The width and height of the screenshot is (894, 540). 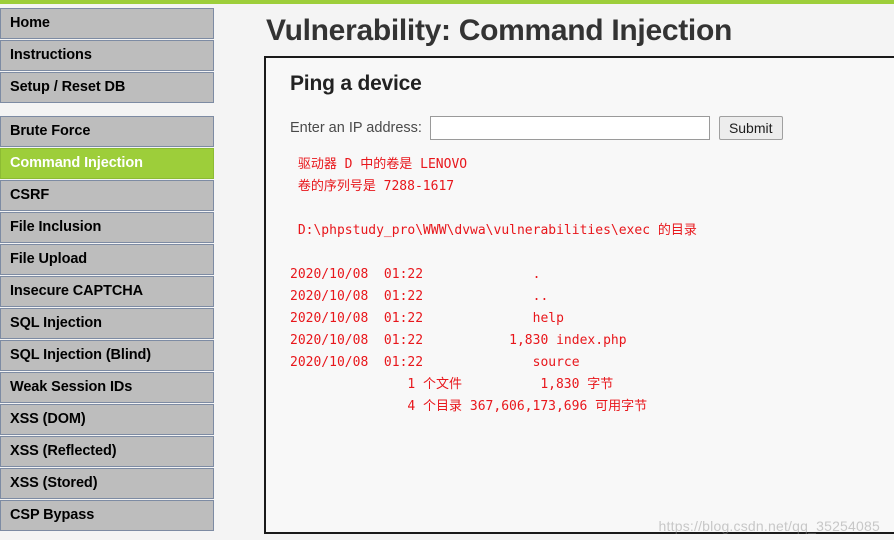 What do you see at coordinates (107, 87) in the screenshot?
I see `sidebar-item-setup-reset-db: Setup / Reset DB` at bounding box center [107, 87].